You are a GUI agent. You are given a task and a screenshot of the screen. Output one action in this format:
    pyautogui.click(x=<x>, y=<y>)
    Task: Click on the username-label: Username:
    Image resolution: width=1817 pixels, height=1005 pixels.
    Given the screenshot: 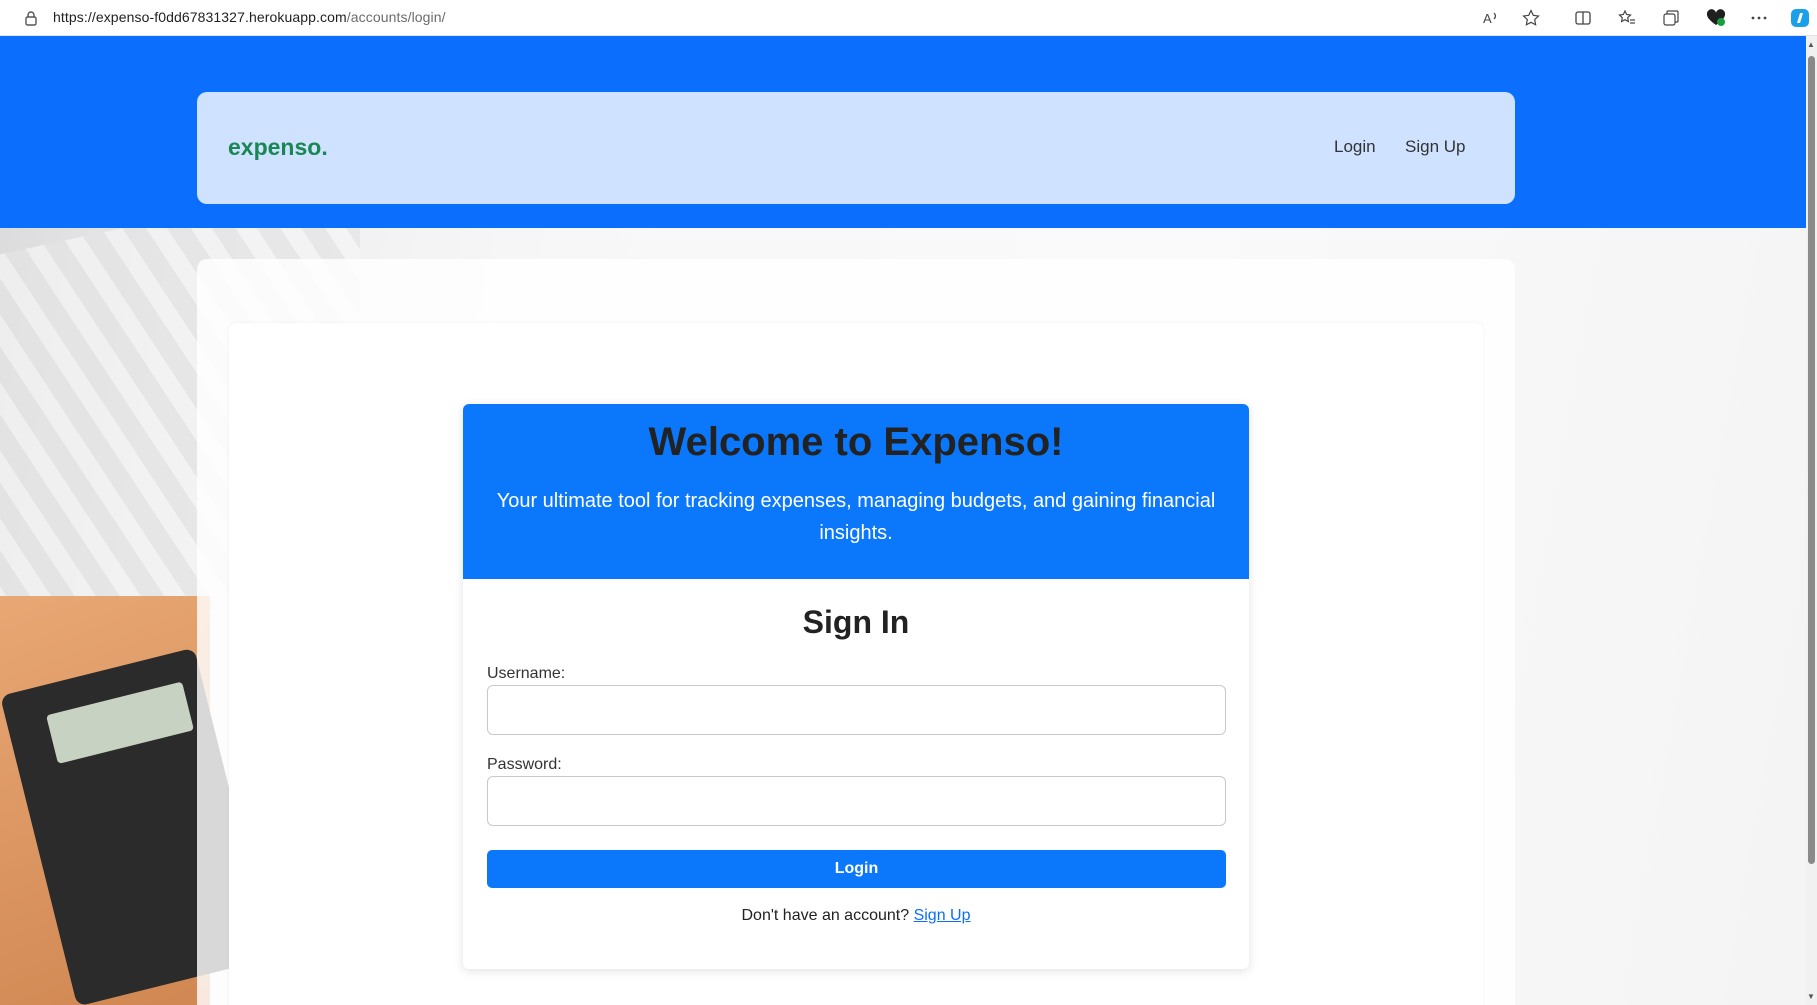 What is the action you would take?
    pyautogui.click(x=526, y=673)
    